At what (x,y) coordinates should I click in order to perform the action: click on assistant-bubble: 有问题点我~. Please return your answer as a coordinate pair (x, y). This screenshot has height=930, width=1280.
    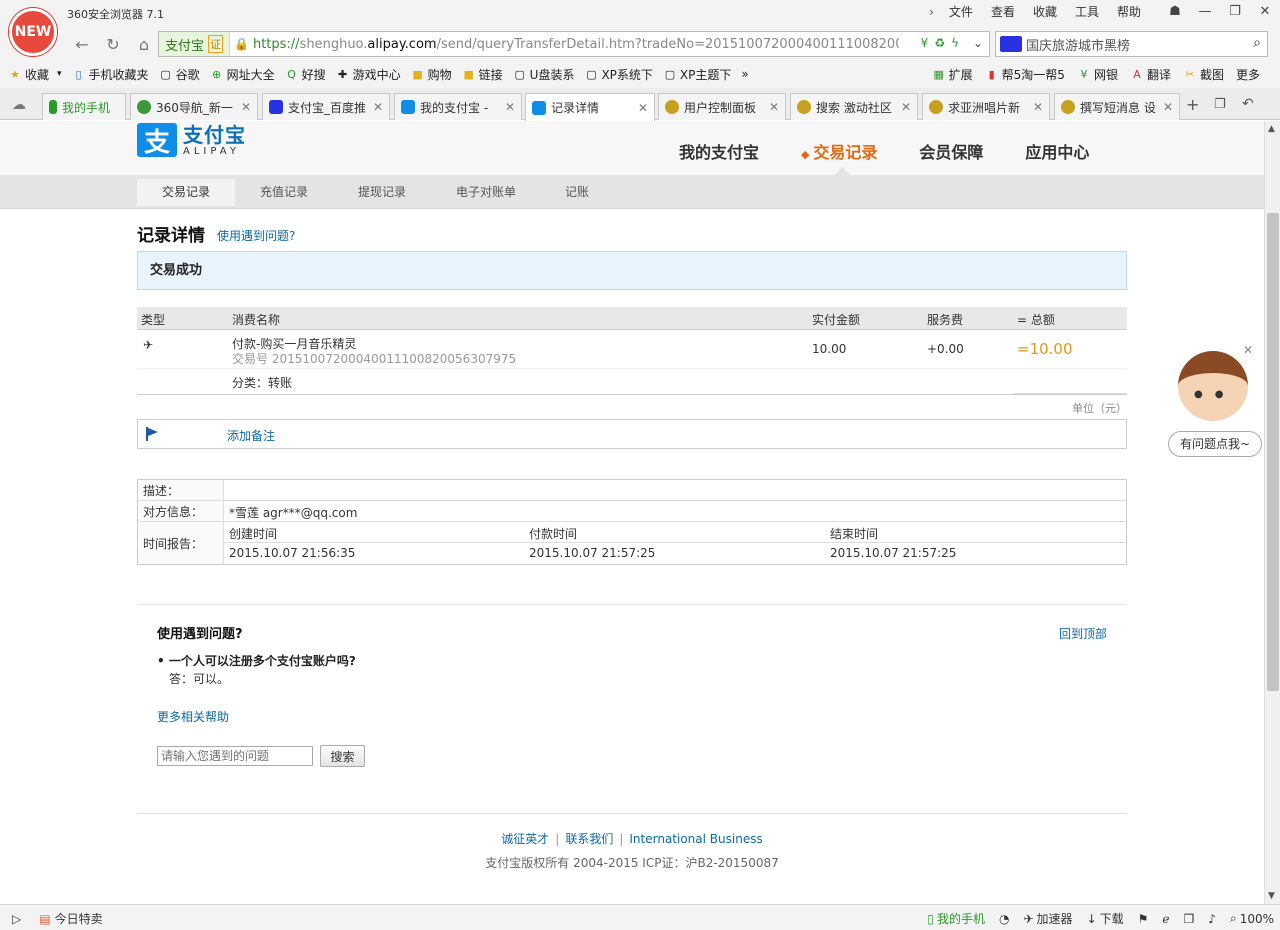
    Looking at the image, I should click on (1215, 444).